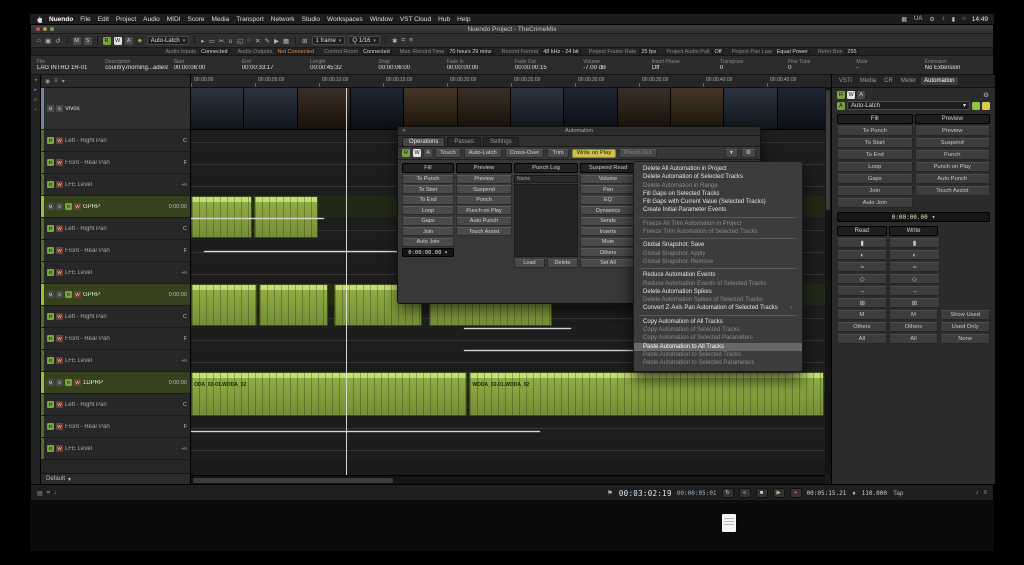 Image resolution: width=1024 pixels, height=565 pixels. I want to click on info-column: Fine Tune 0, so click(819, 65).